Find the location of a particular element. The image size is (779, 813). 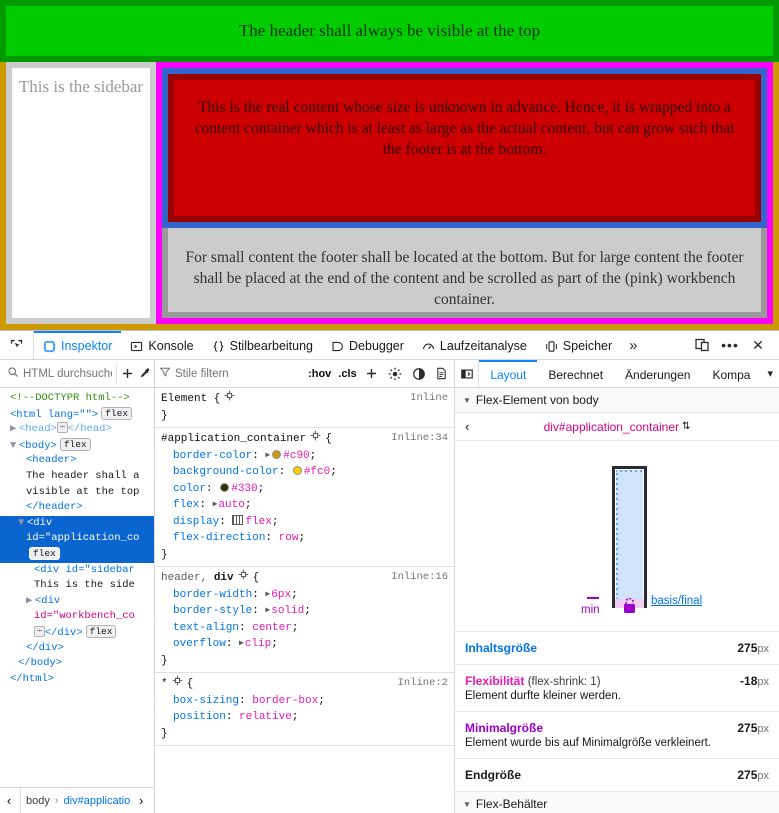

close-icon: ✕ is located at coordinates (758, 345).